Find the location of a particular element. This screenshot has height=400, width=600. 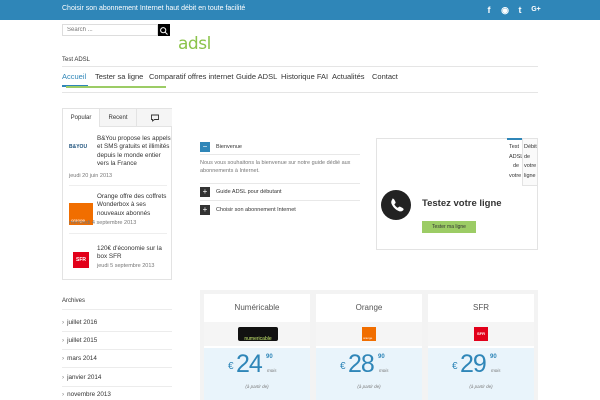

site-label: Test ADSL is located at coordinates (76, 60).